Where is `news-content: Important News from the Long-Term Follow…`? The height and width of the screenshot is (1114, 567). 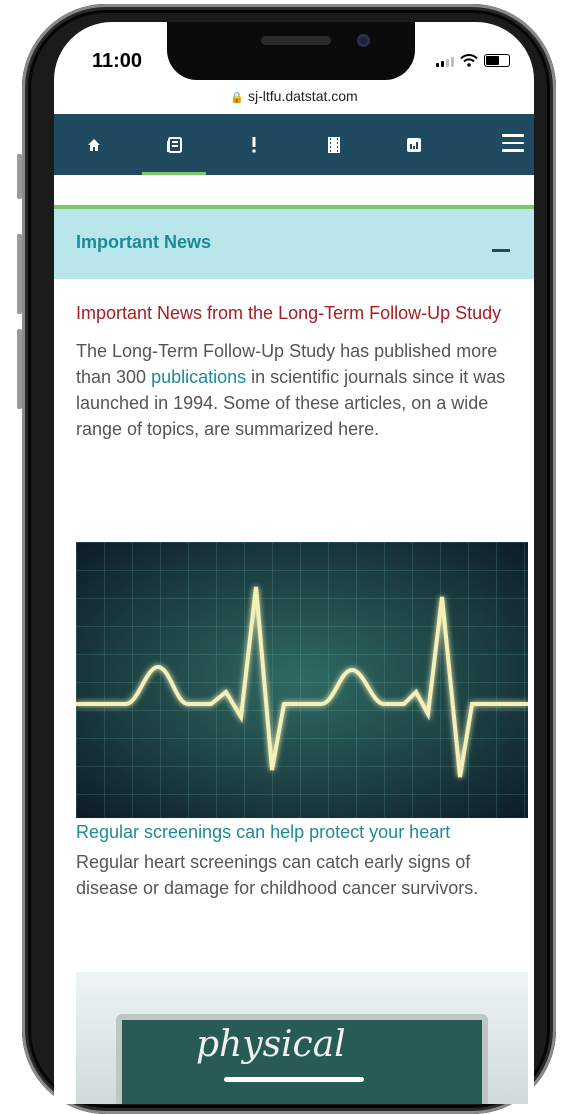 news-content: Important News from the Long-Term Follow… is located at coordinates (304, 371).